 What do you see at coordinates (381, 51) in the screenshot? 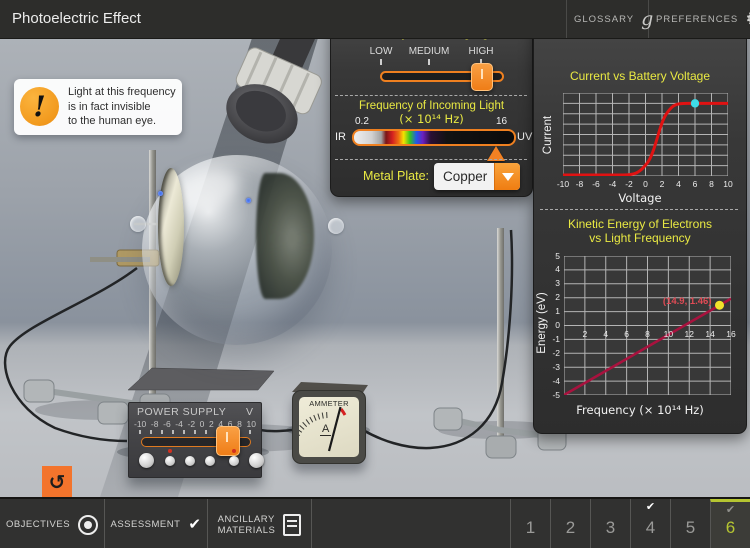
I see `intensity-option-low: LOW` at bounding box center [381, 51].